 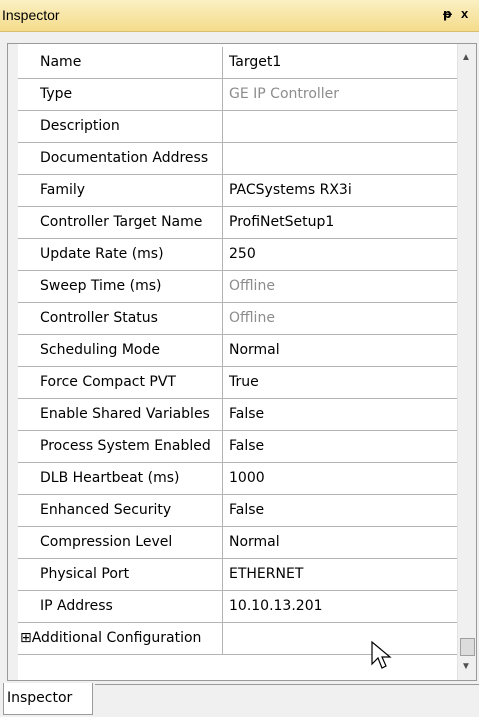 I want to click on property-name: Update Rate (ms), so click(x=120, y=254).